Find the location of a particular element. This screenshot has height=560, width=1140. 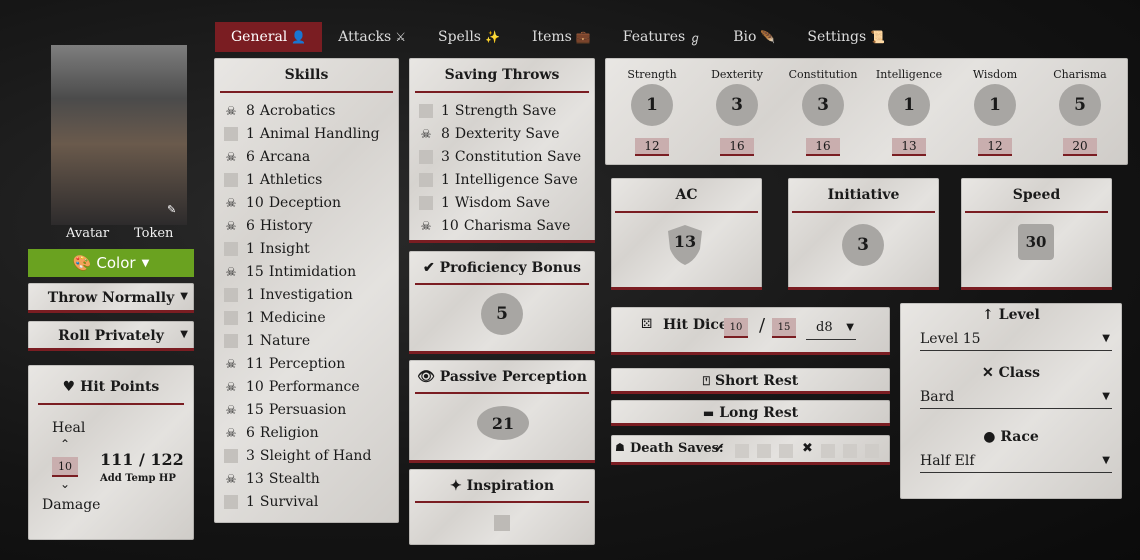

tab-general: General 👤 is located at coordinates (269, 37).